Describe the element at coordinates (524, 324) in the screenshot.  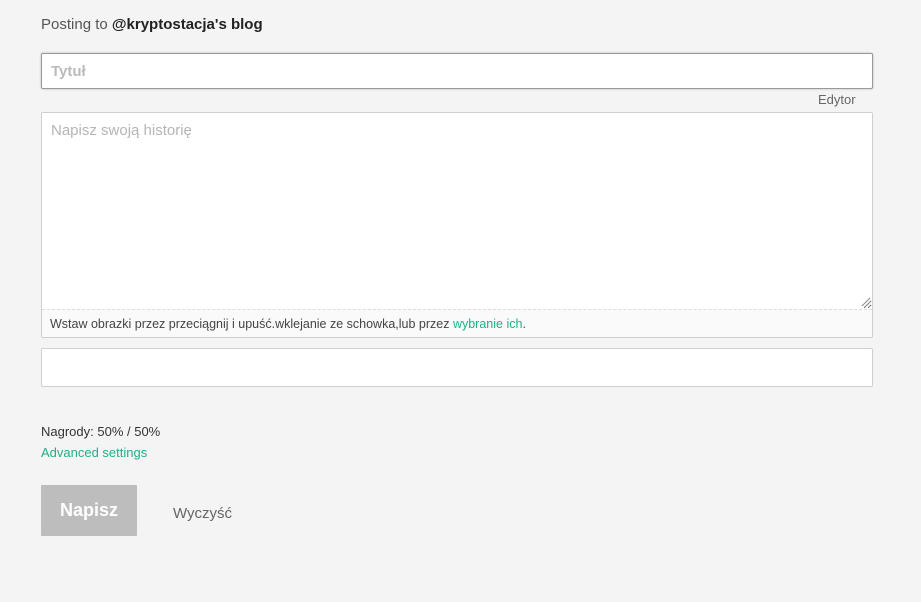
I see `drop-hint-end: .` at that location.